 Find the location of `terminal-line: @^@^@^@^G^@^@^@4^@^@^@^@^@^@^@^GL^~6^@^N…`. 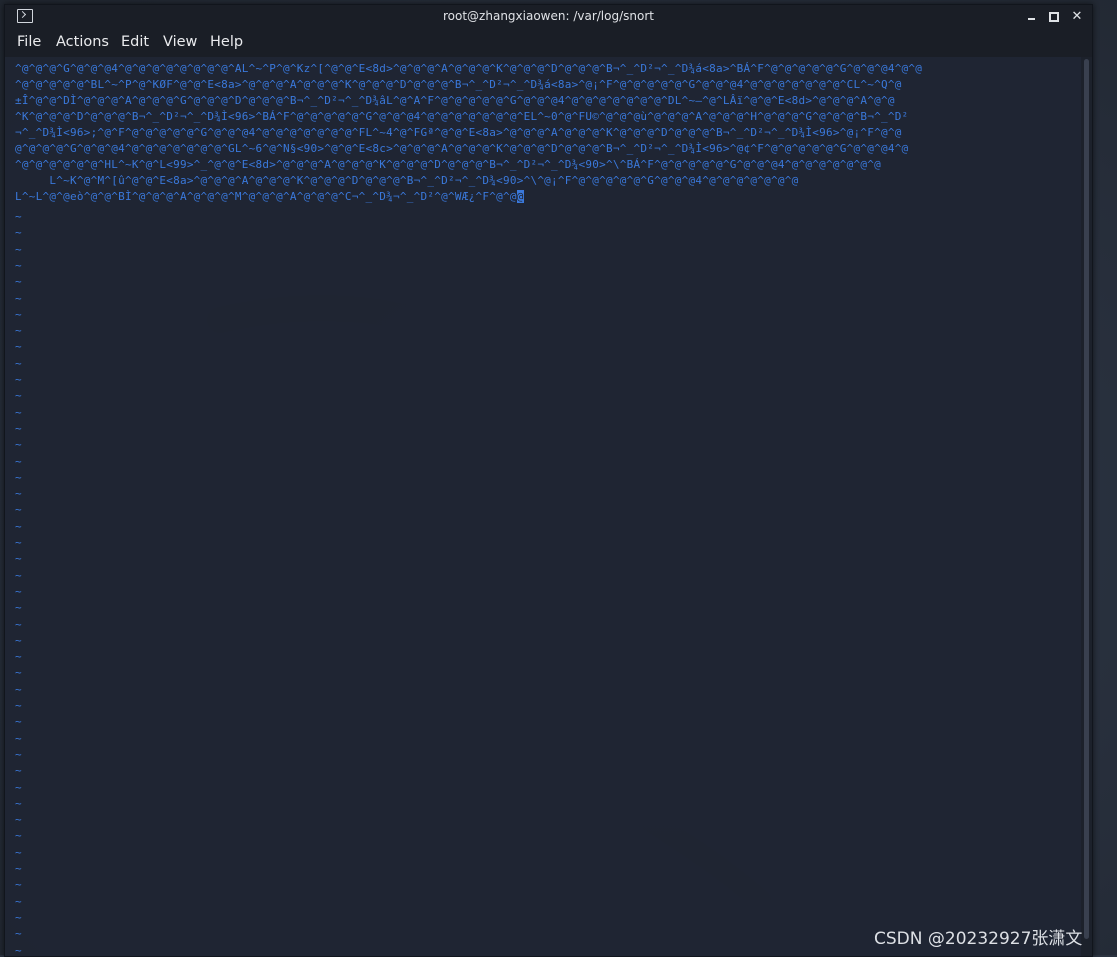

terminal-line: @^@^@^@^G^@^@^@4^@^@^@^@^@^@^@^GL^~6^@^N… is located at coordinates (462, 148).